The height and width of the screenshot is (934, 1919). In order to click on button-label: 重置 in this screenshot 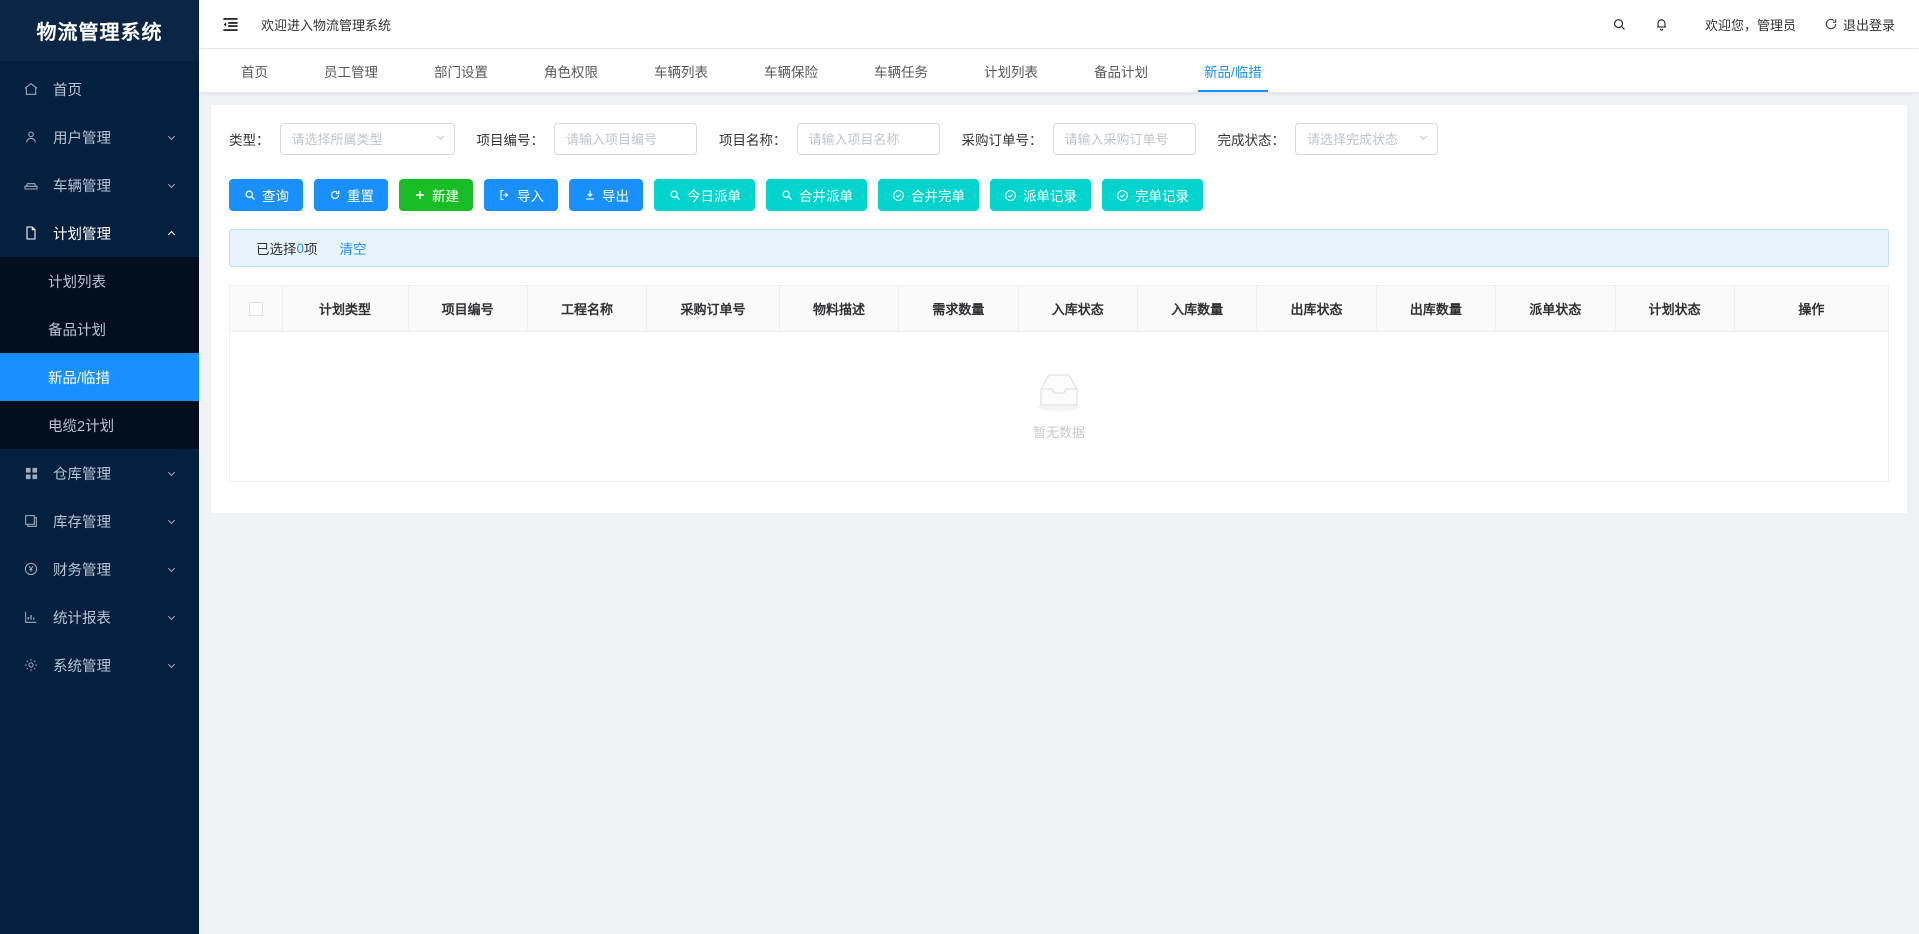, I will do `click(360, 196)`.